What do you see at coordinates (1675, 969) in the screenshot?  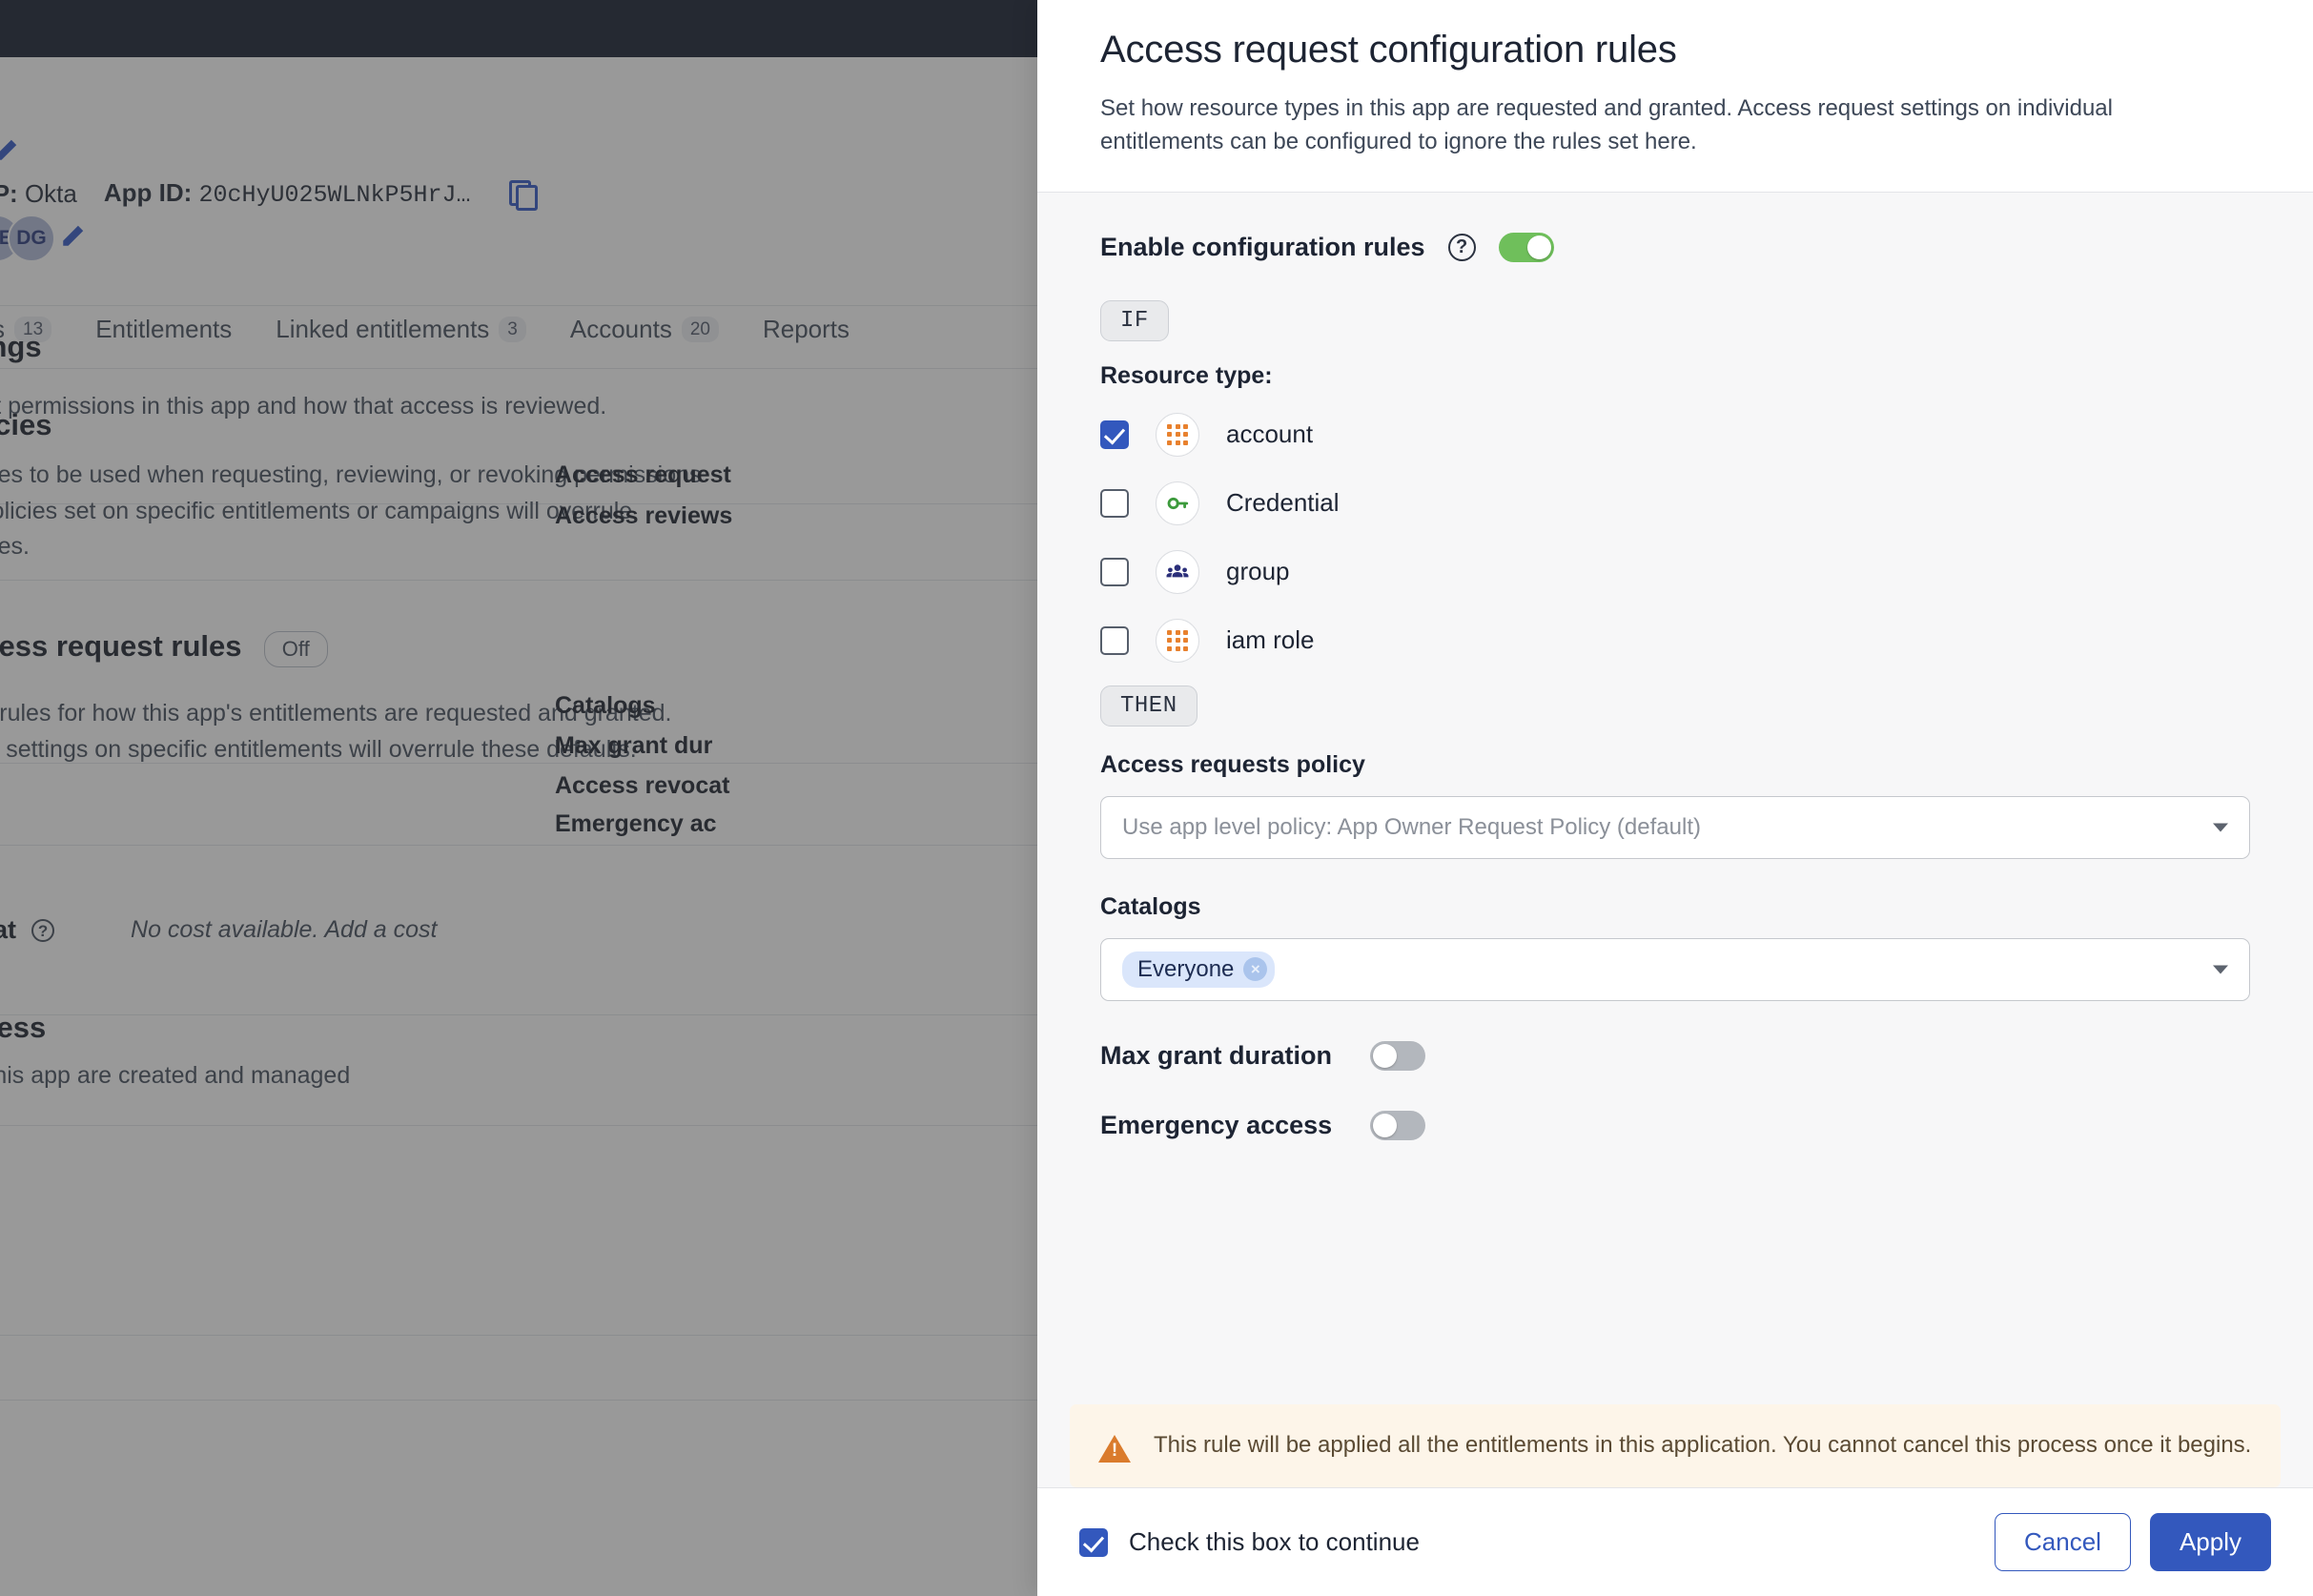 I see `catalogs-select: Everyone ×` at bounding box center [1675, 969].